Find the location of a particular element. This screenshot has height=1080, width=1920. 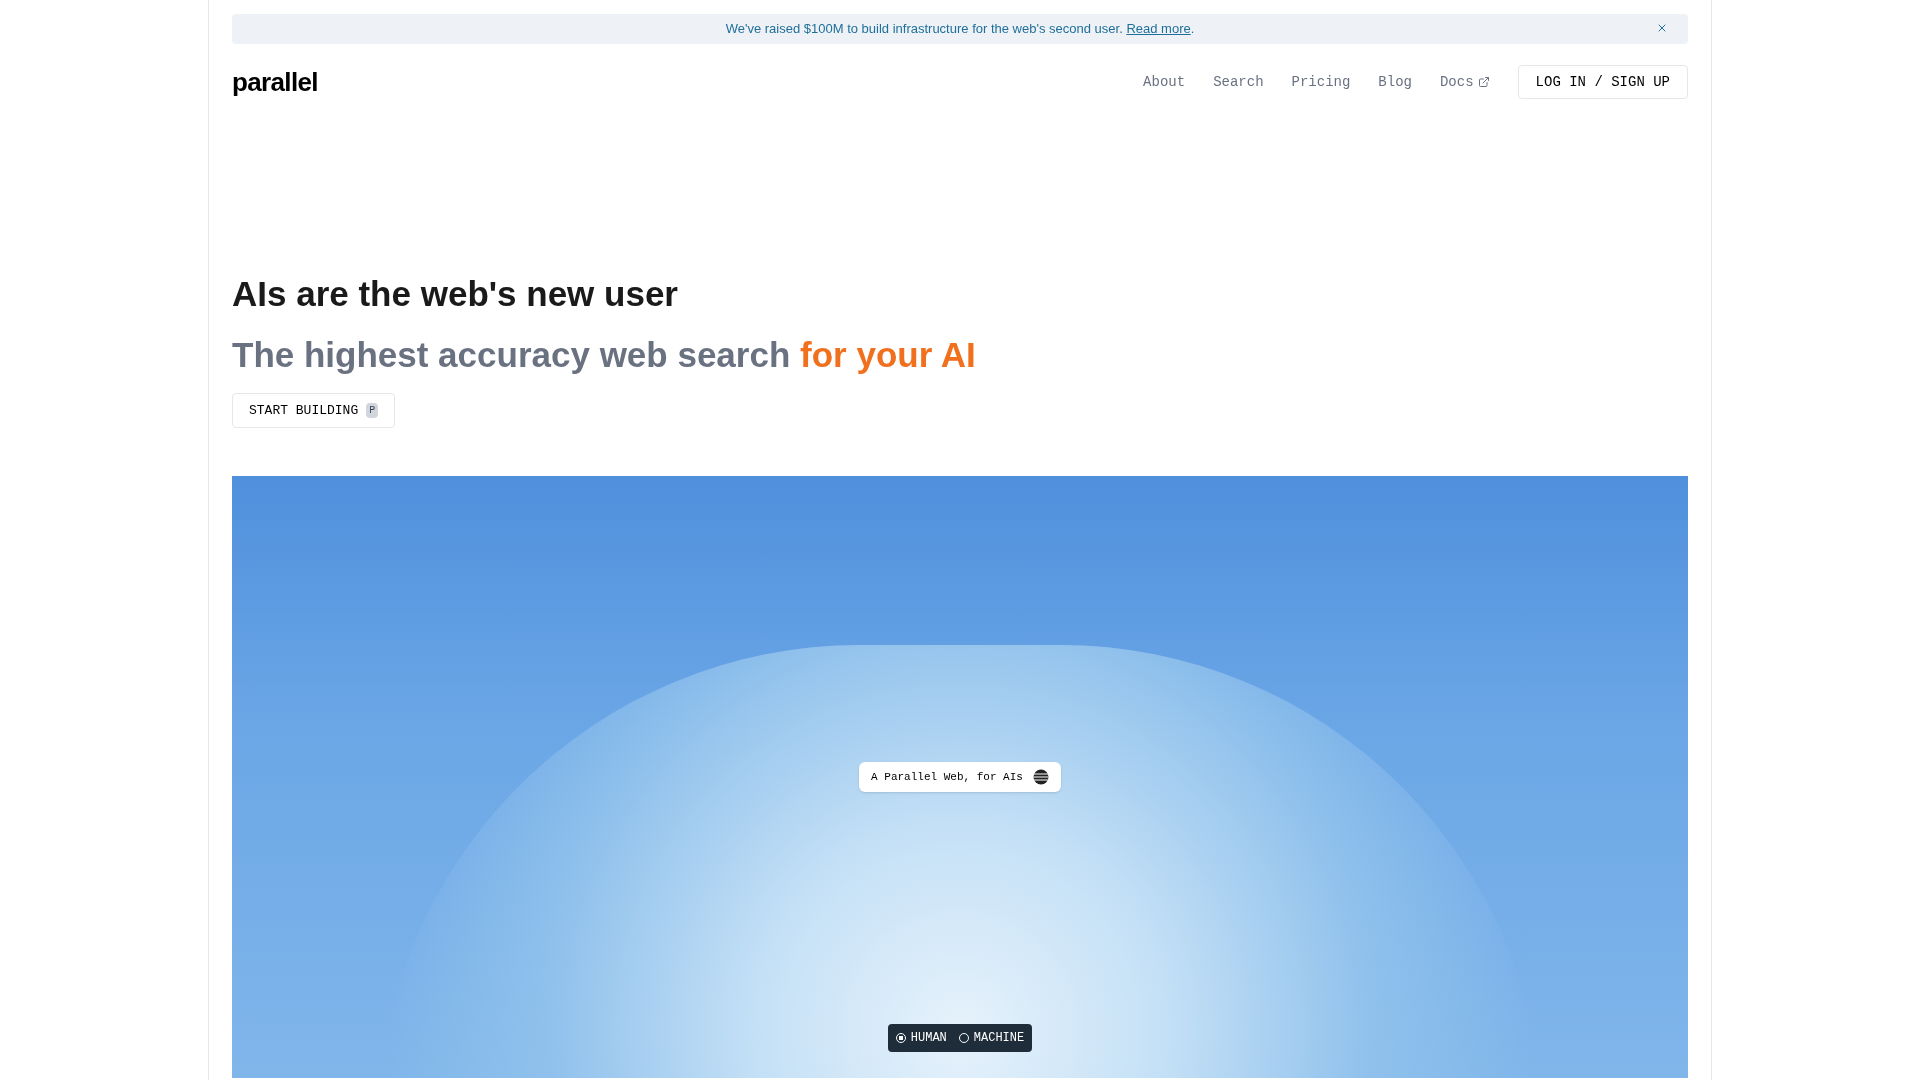

read-more-link: Read more is located at coordinates (1158, 29).